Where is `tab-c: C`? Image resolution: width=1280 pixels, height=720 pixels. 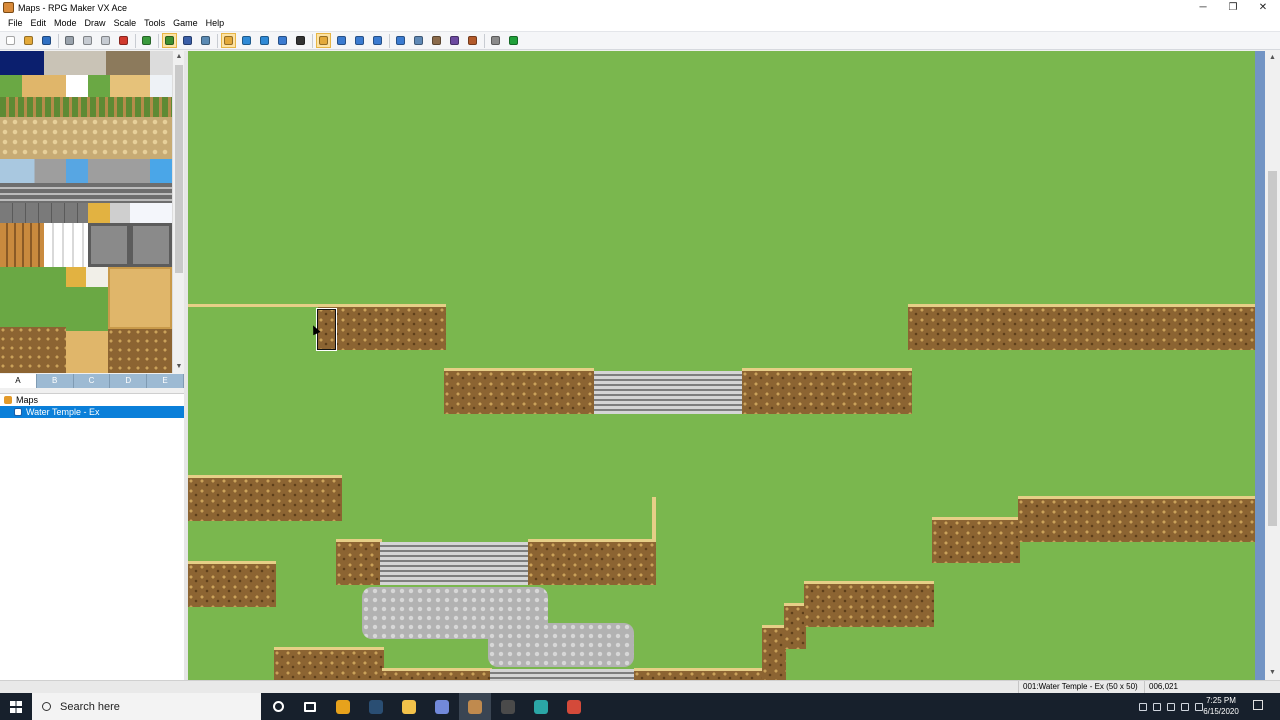 tab-c: C is located at coordinates (92, 381).